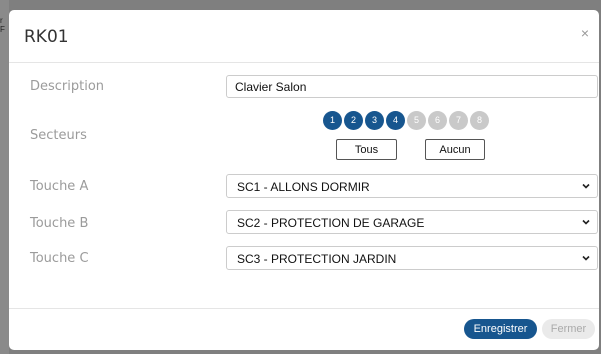  I want to click on backdrop-text: r F, so click(2, 25).